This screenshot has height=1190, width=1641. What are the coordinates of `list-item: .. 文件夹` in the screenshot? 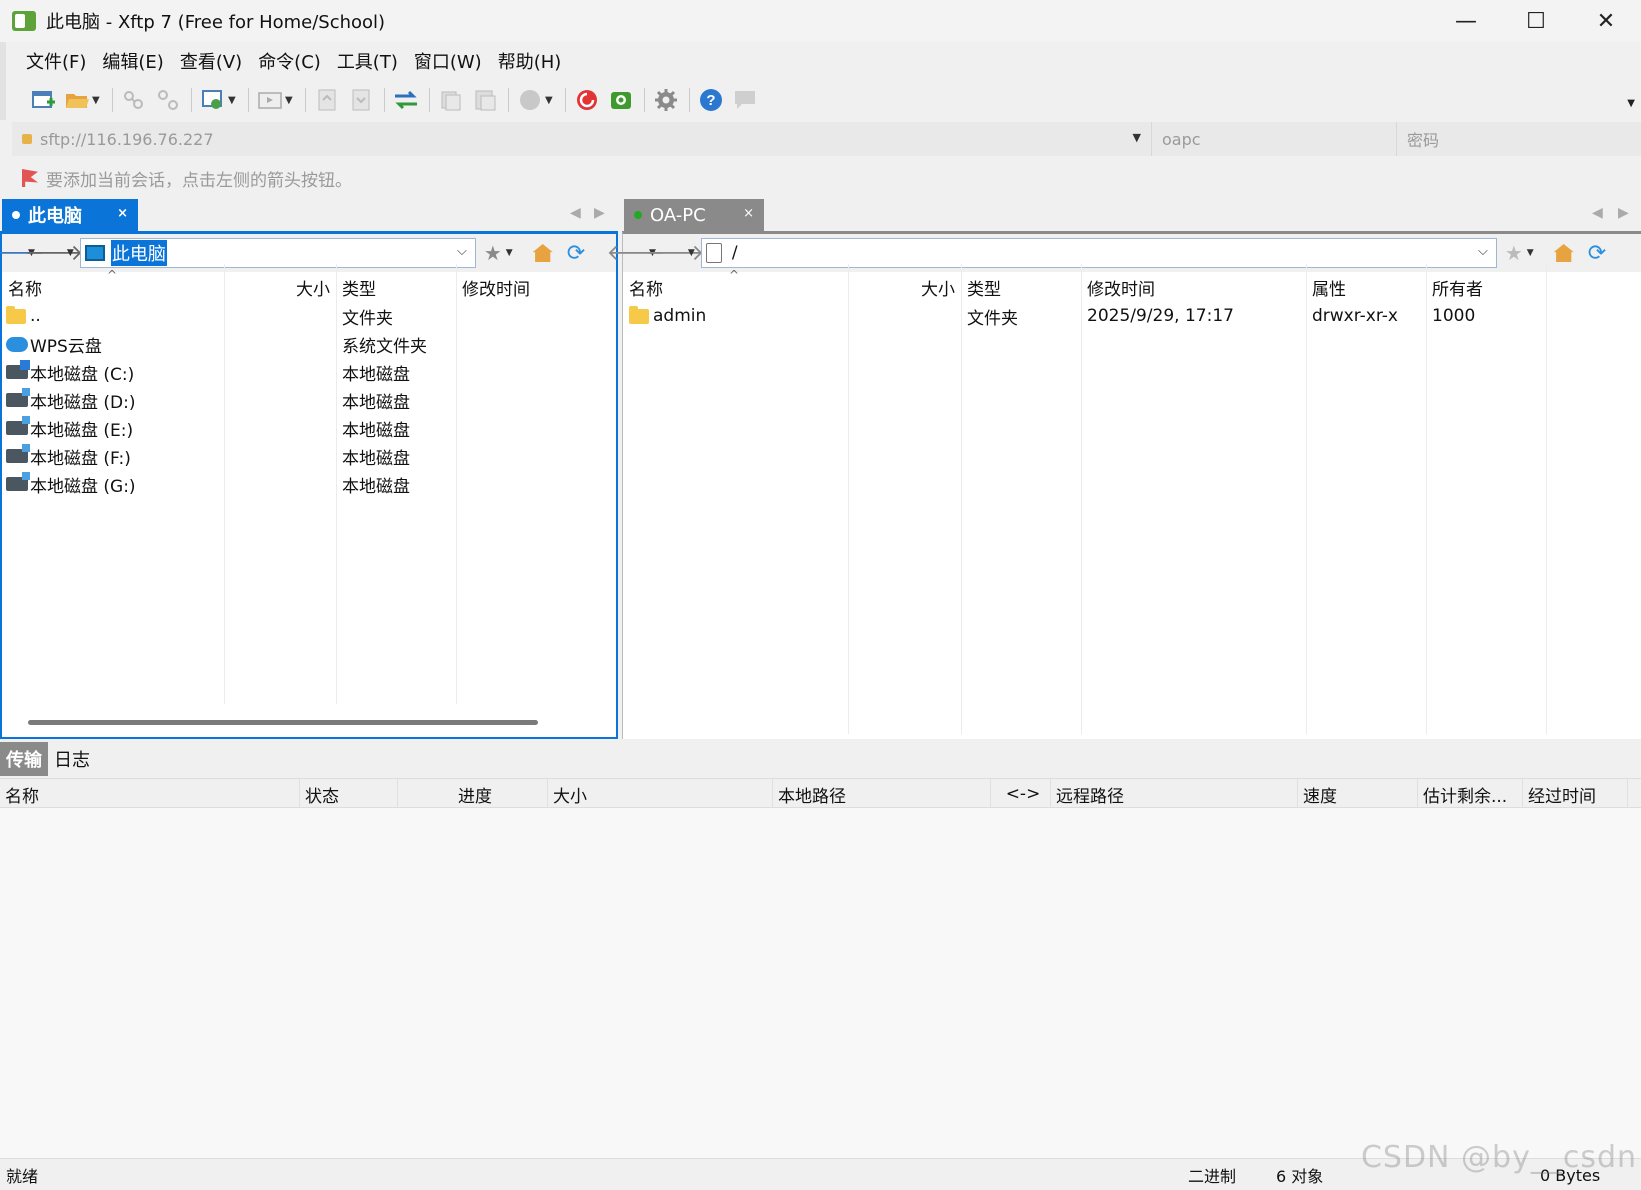 It's located at (309, 316).